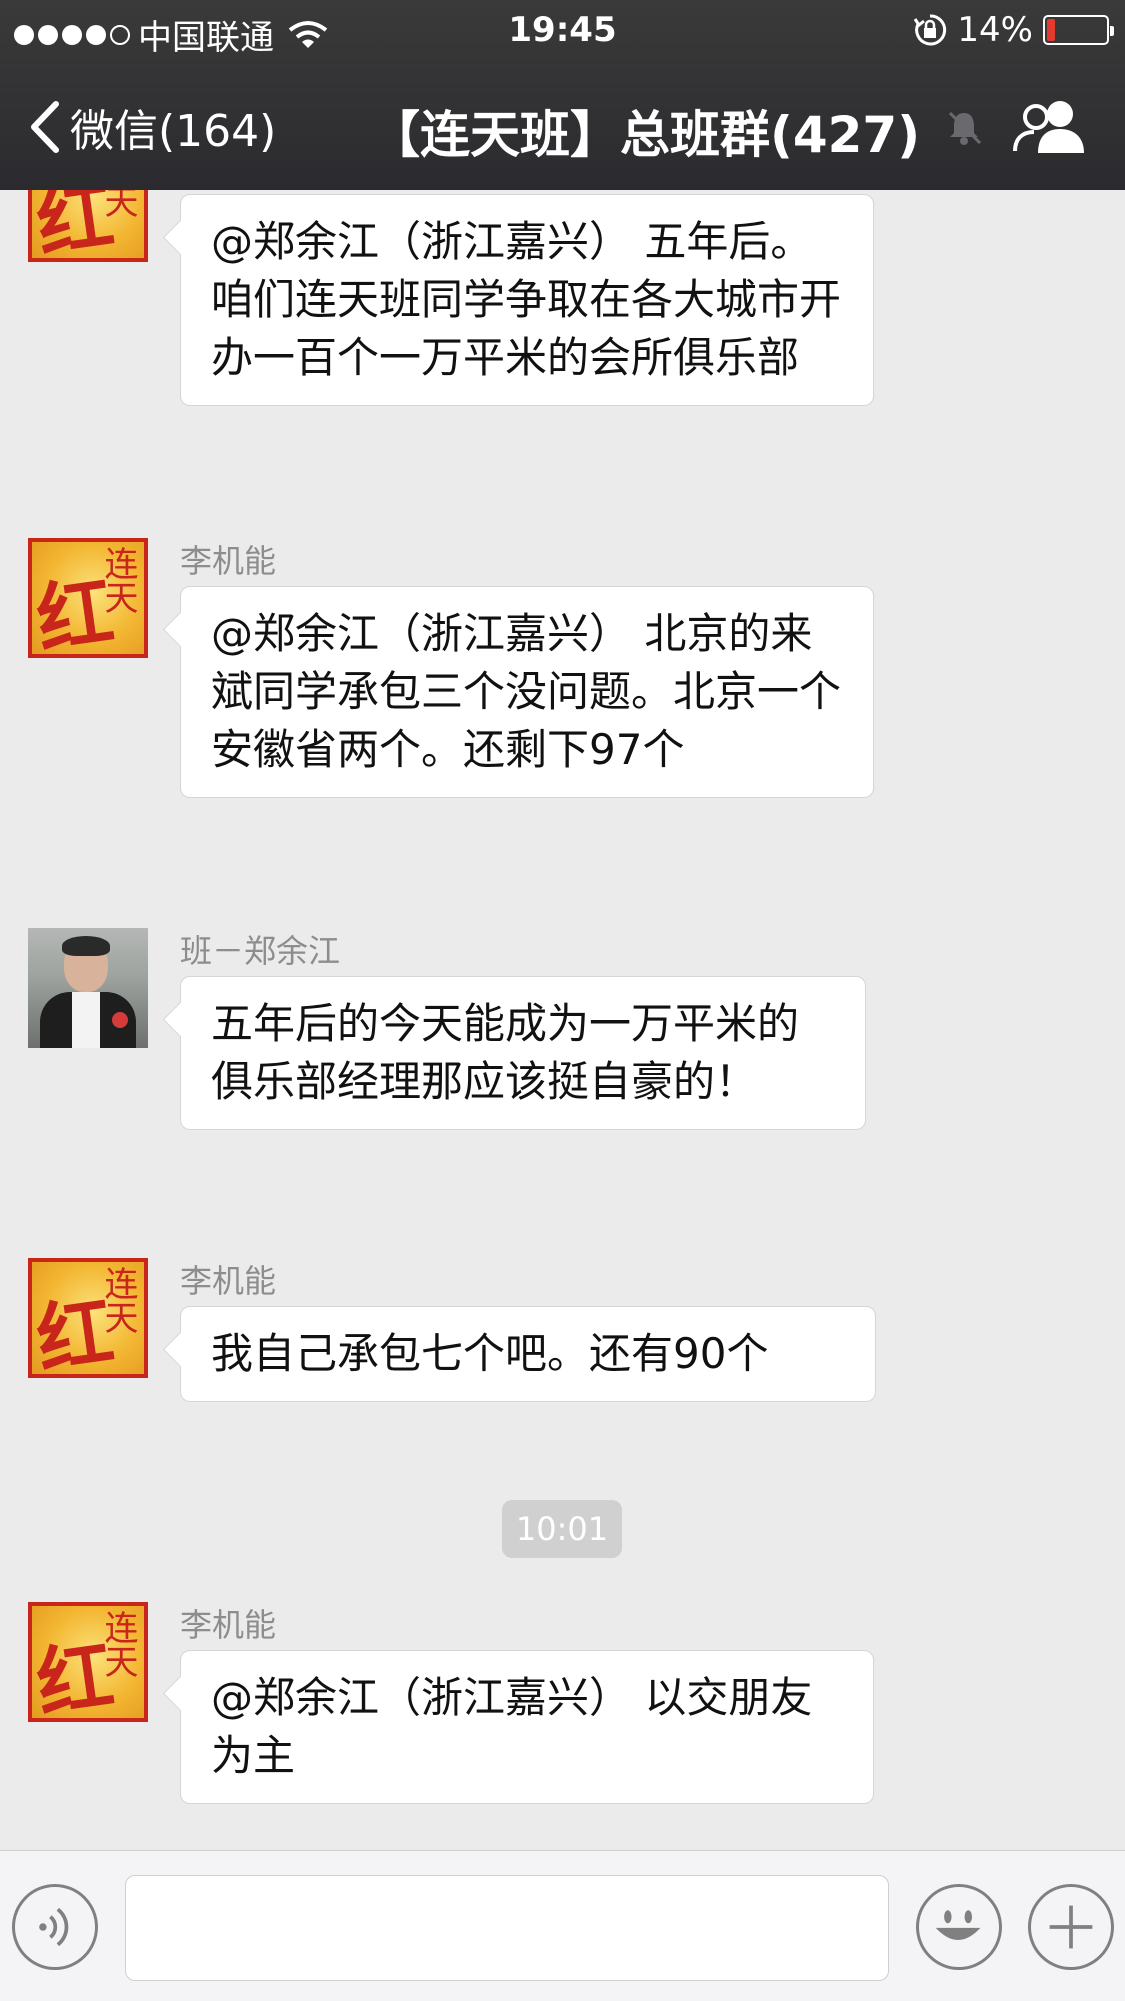 Image resolution: width=1125 pixels, height=2001 pixels. Describe the element at coordinates (507, 1928) in the screenshot. I see `message-input` at that location.